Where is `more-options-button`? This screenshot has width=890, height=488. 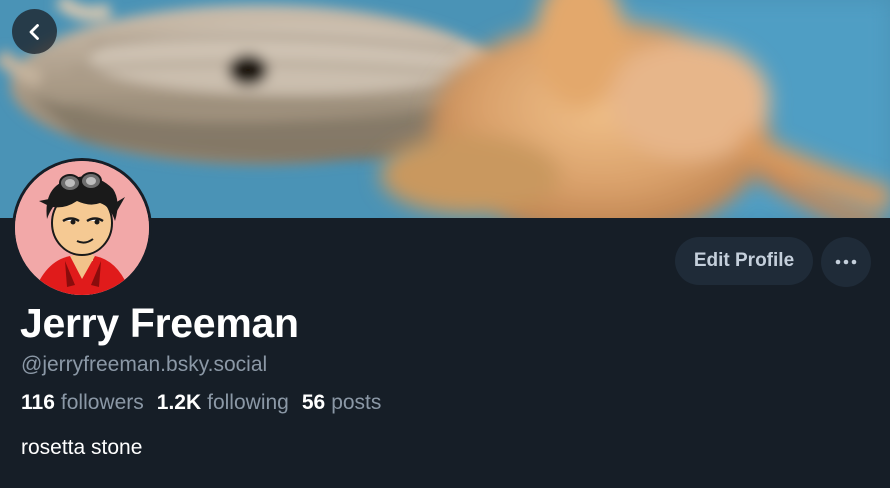
more-options-button is located at coordinates (846, 262).